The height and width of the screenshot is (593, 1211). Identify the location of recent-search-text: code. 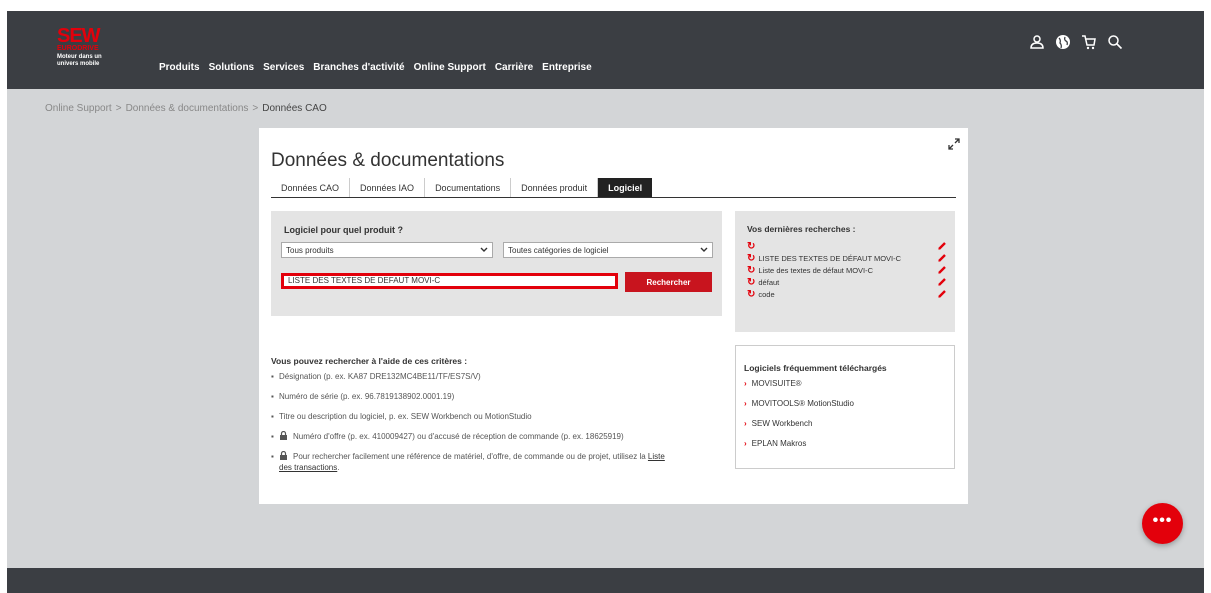
(766, 294).